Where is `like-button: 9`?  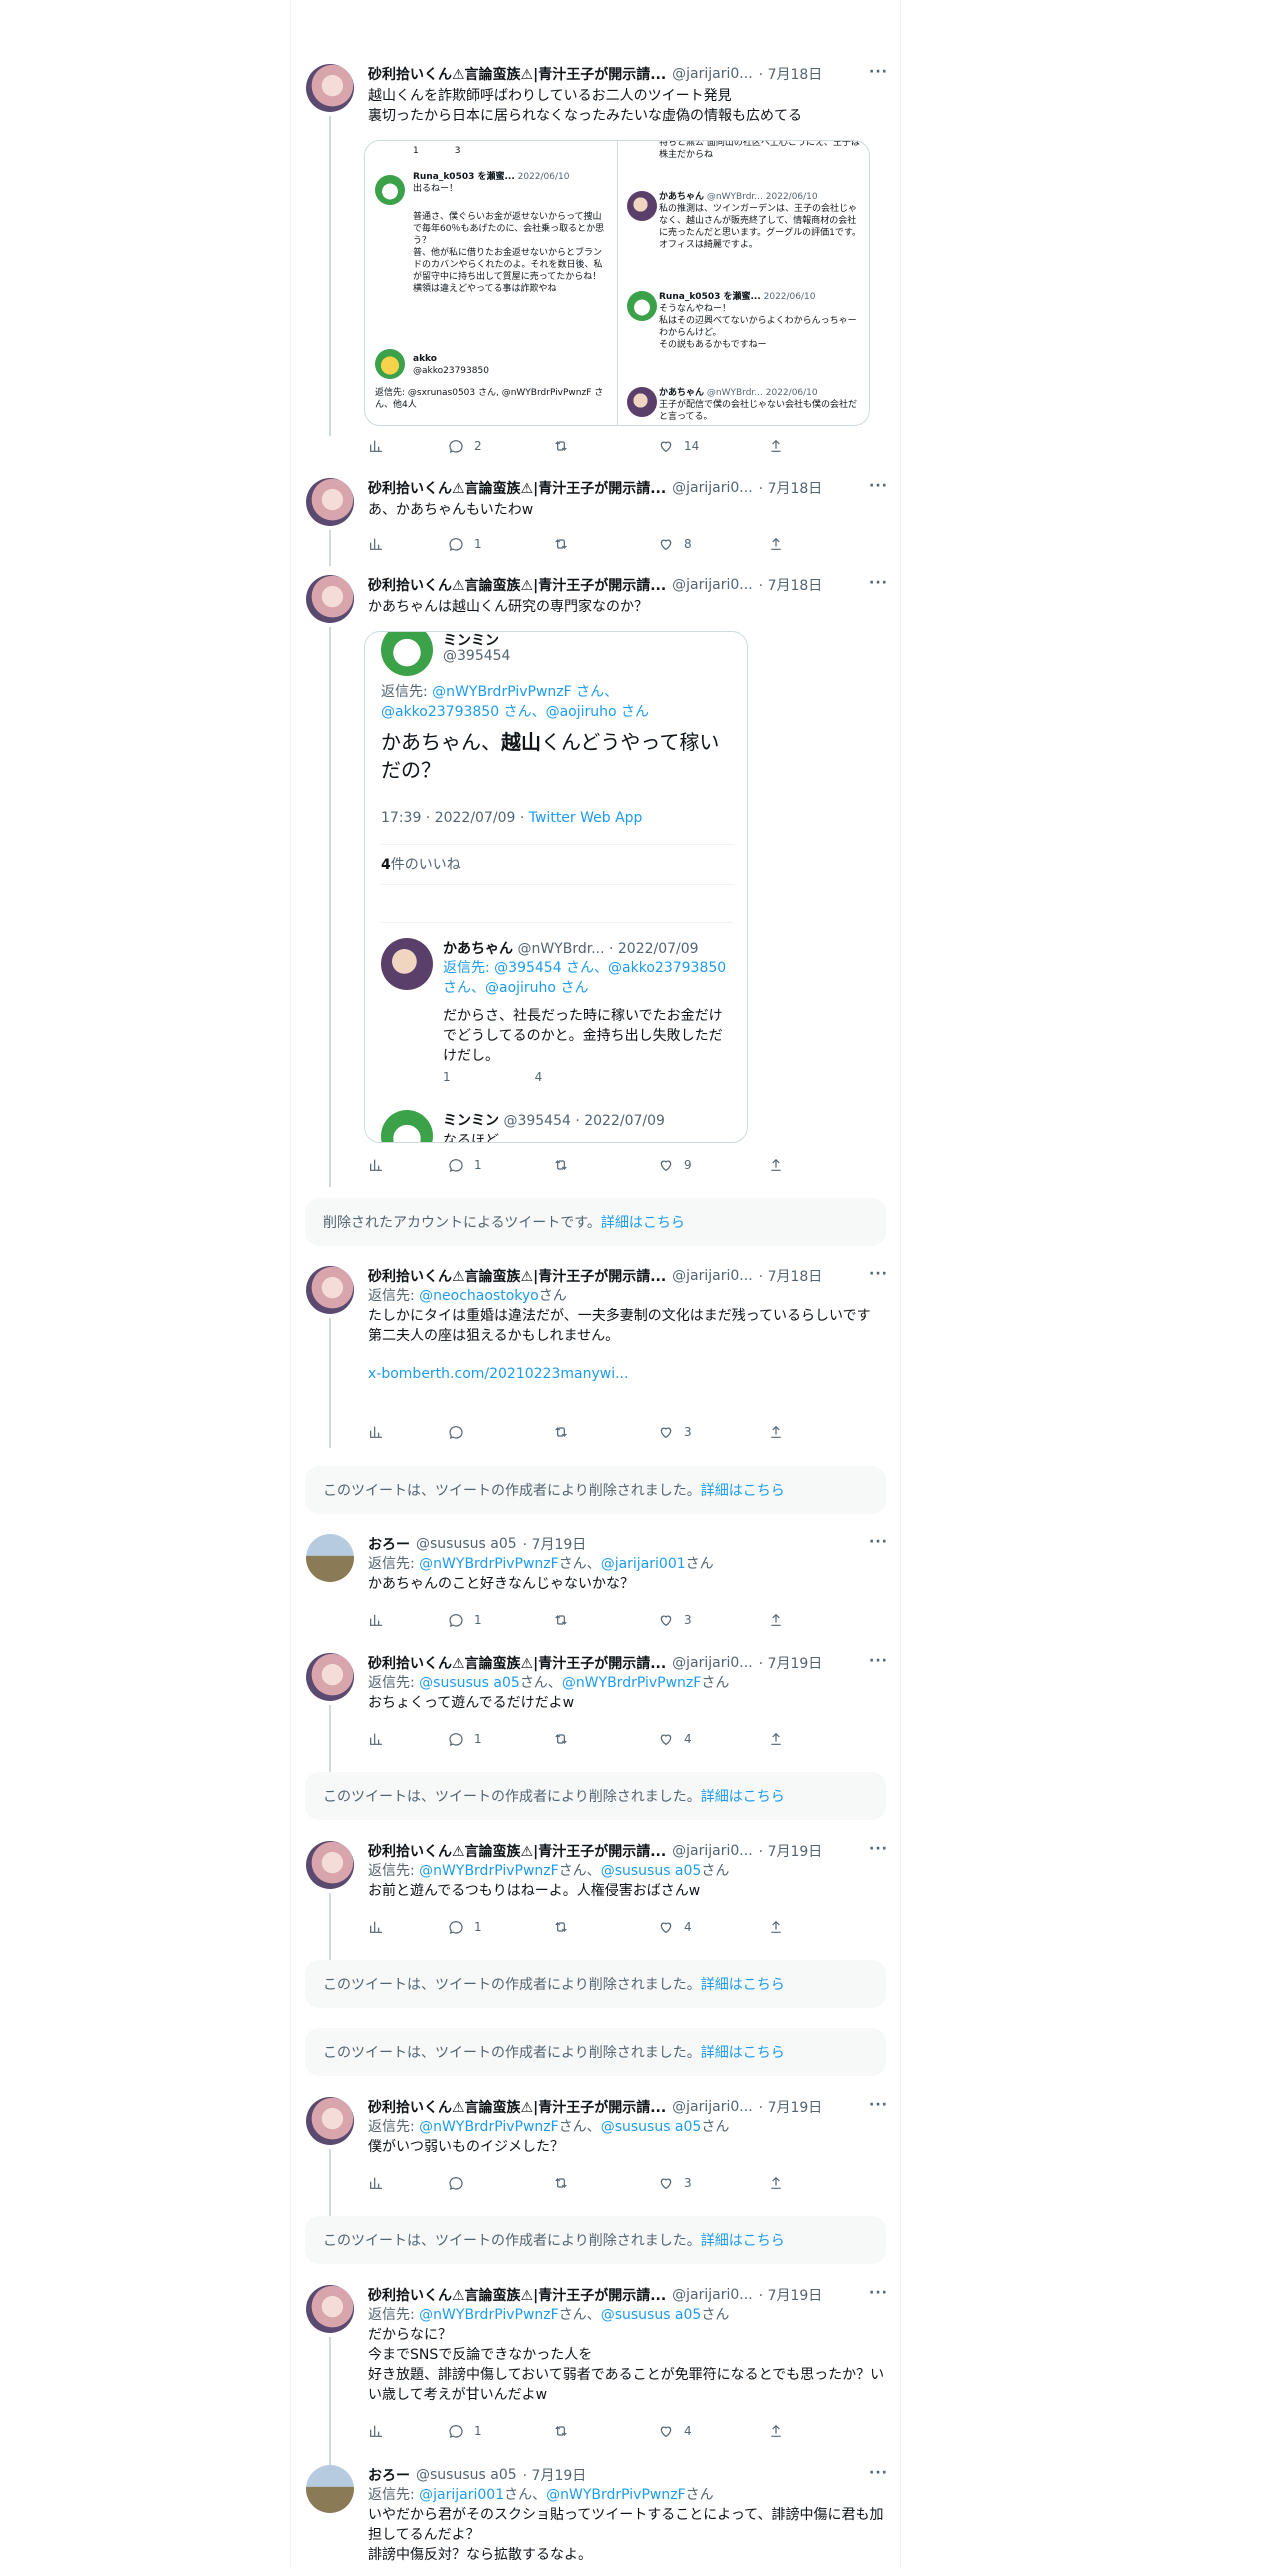
like-button: 9 is located at coordinates (675, 1165).